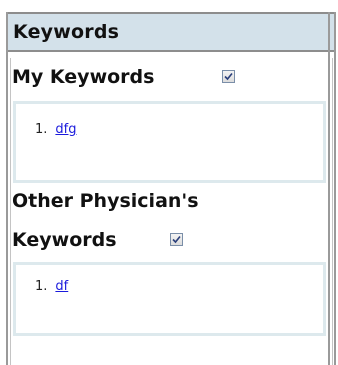 This screenshot has height=365, width=338. Describe the element at coordinates (332, 32) in the screenshot. I see `header-adjacent-cell` at that location.